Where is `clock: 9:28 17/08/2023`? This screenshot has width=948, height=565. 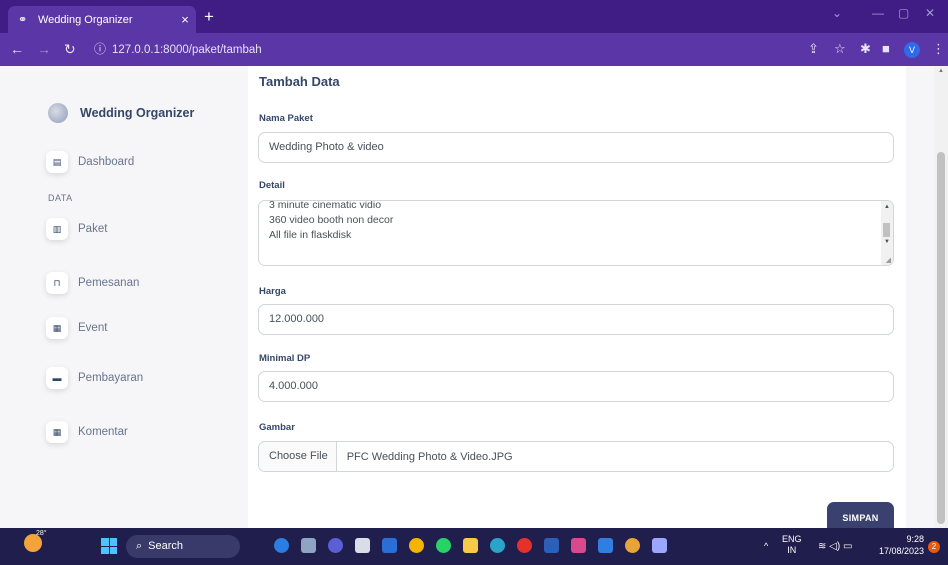
clock: 9:28 17/08/2023 is located at coordinates (900, 545).